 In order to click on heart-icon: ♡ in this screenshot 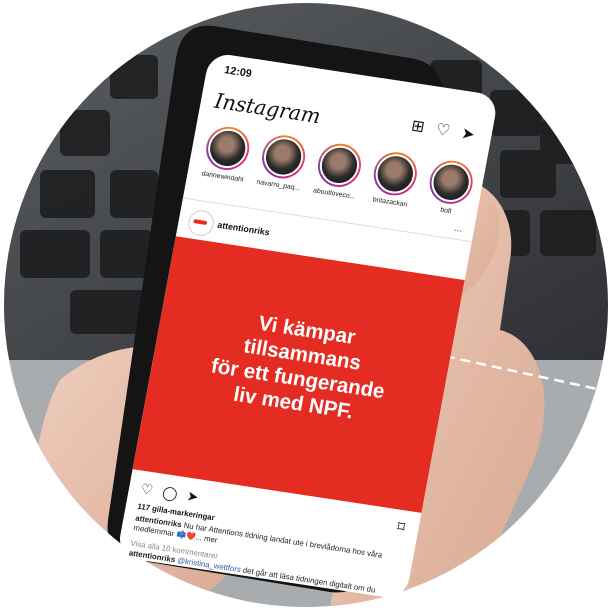, I will do `click(442, 131)`.